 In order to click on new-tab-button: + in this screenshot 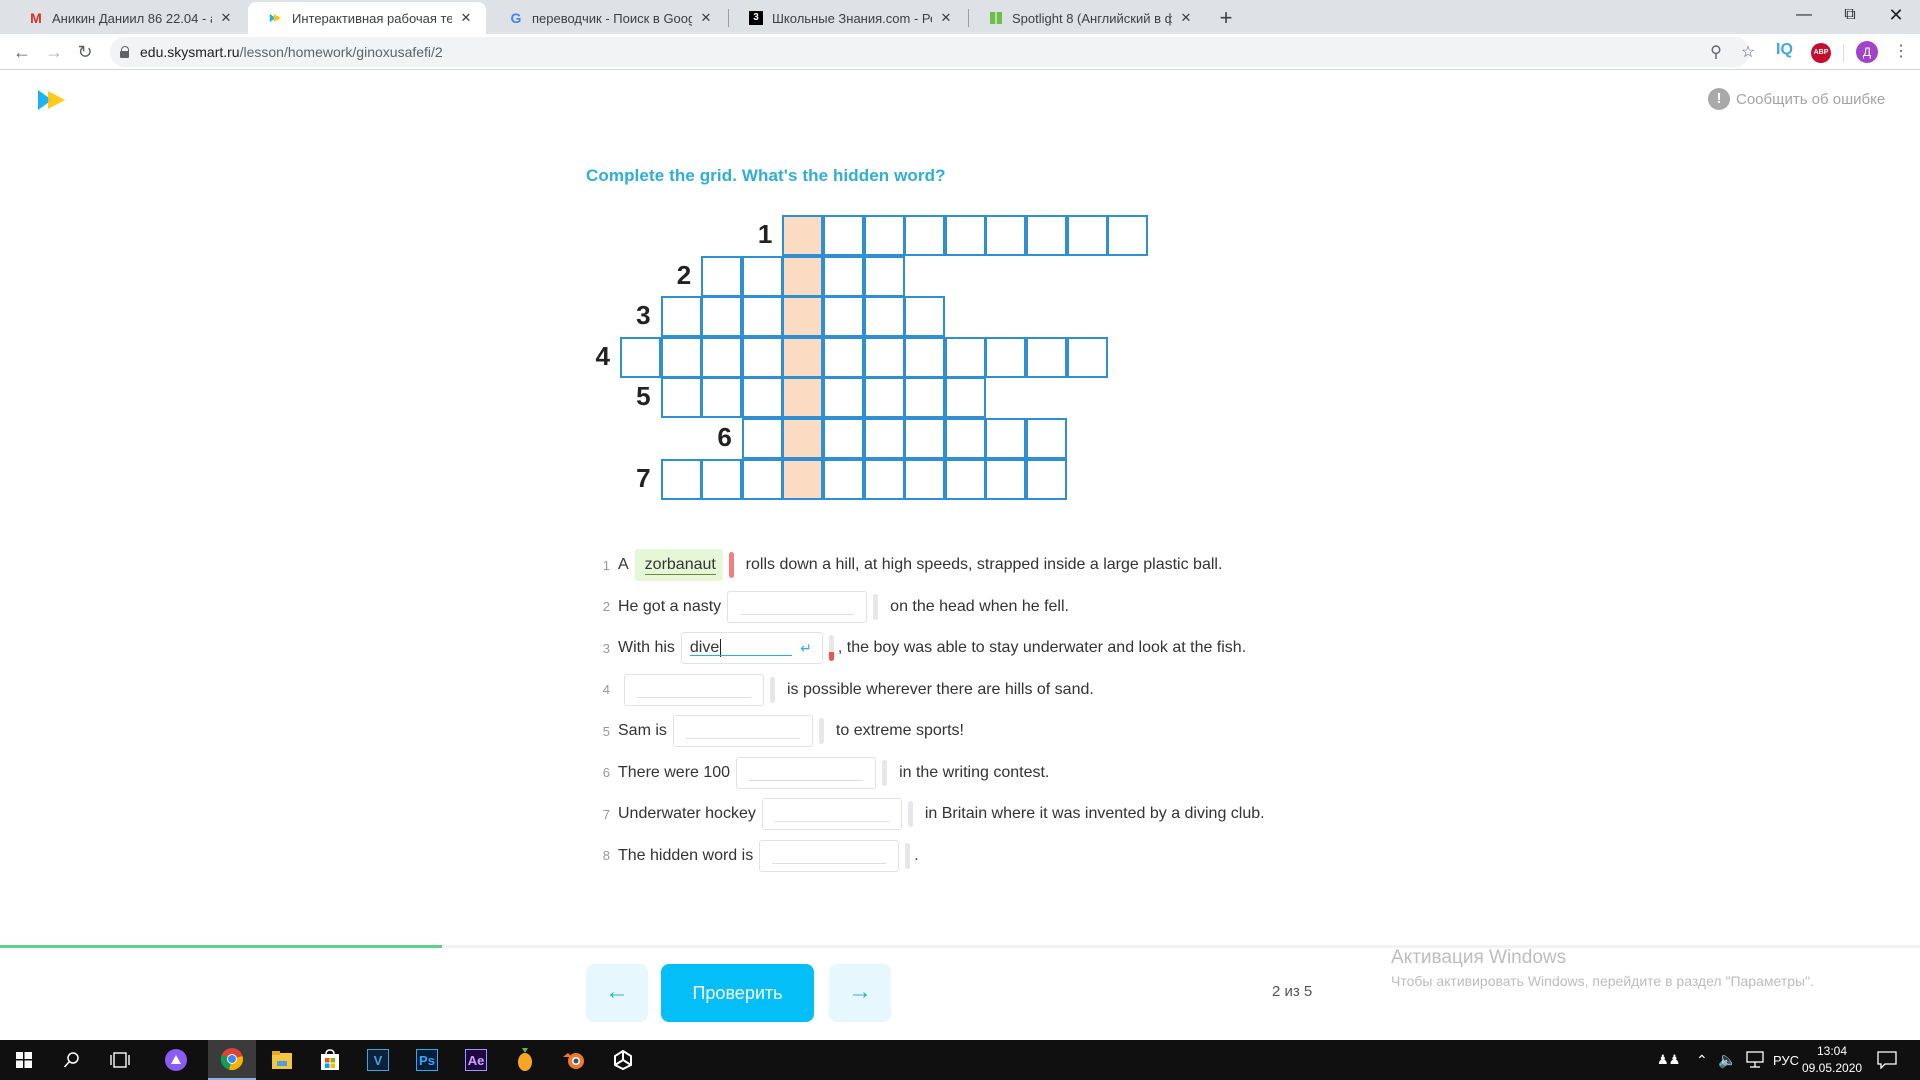, I will do `click(1226, 18)`.